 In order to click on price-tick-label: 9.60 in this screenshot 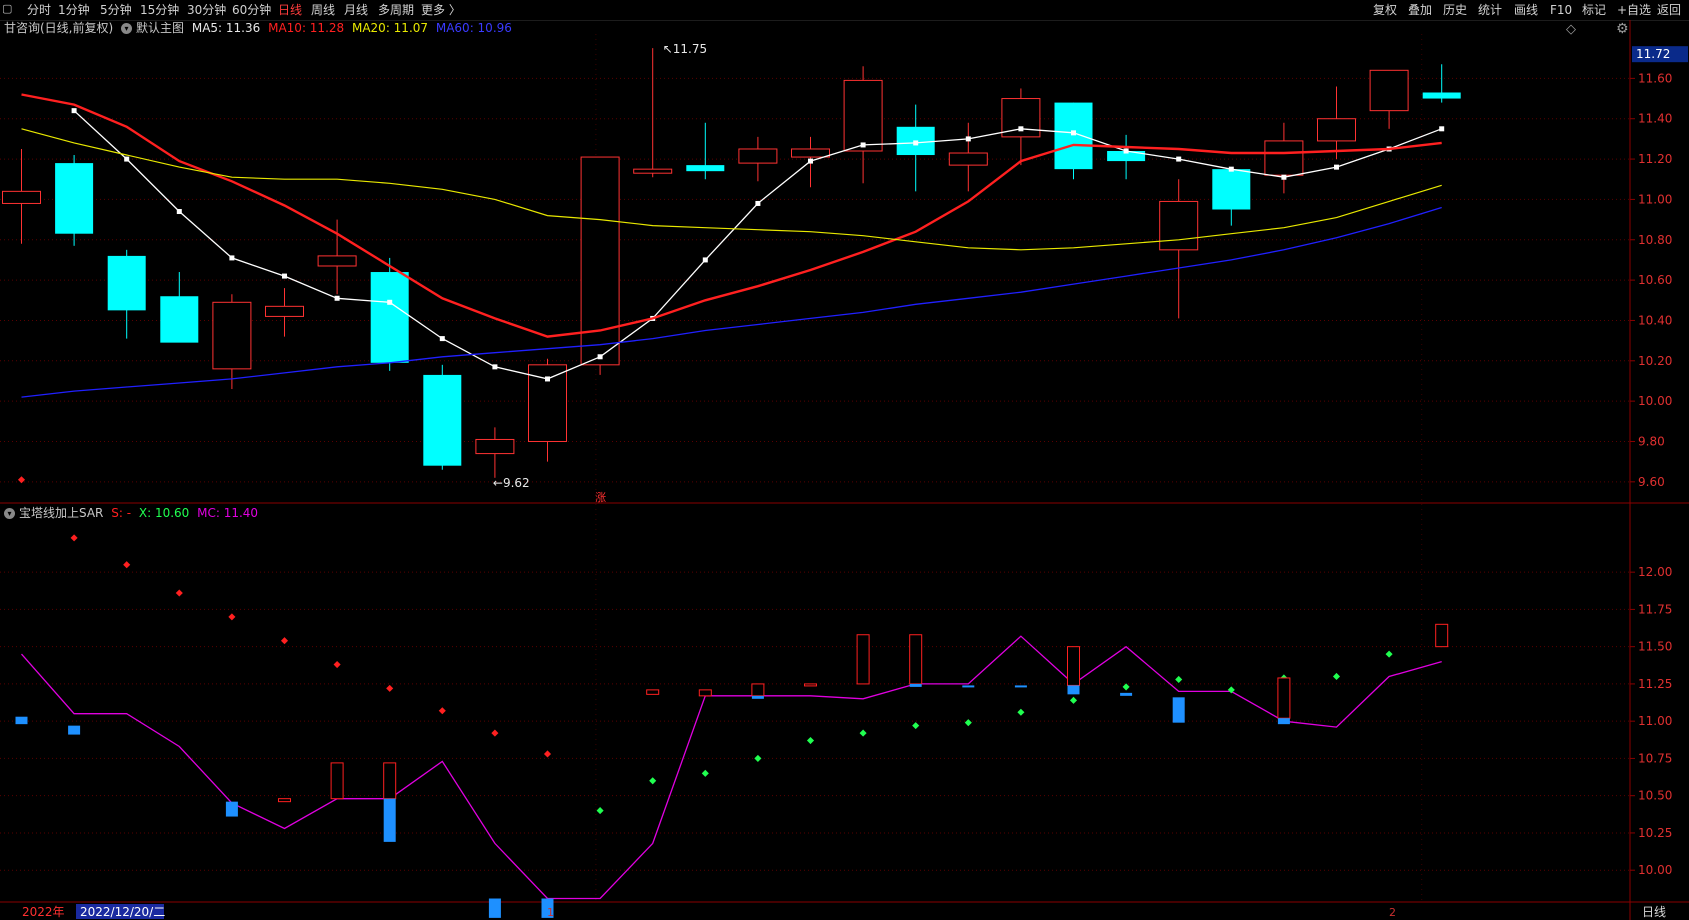, I will do `click(1651, 482)`.